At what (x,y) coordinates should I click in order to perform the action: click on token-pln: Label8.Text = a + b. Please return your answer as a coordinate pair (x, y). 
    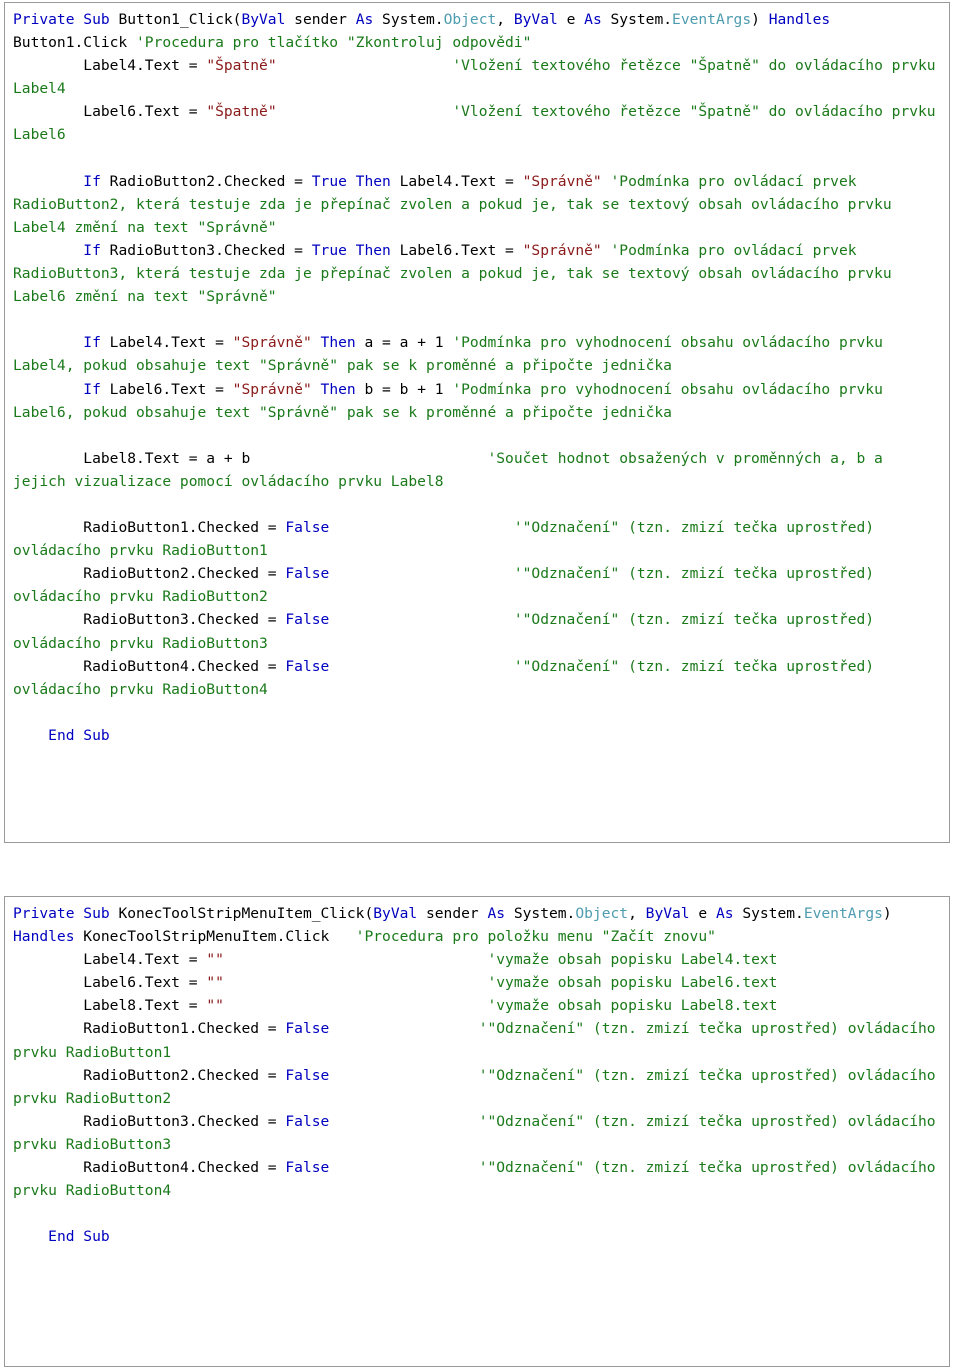
    Looking at the image, I should click on (132, 458).